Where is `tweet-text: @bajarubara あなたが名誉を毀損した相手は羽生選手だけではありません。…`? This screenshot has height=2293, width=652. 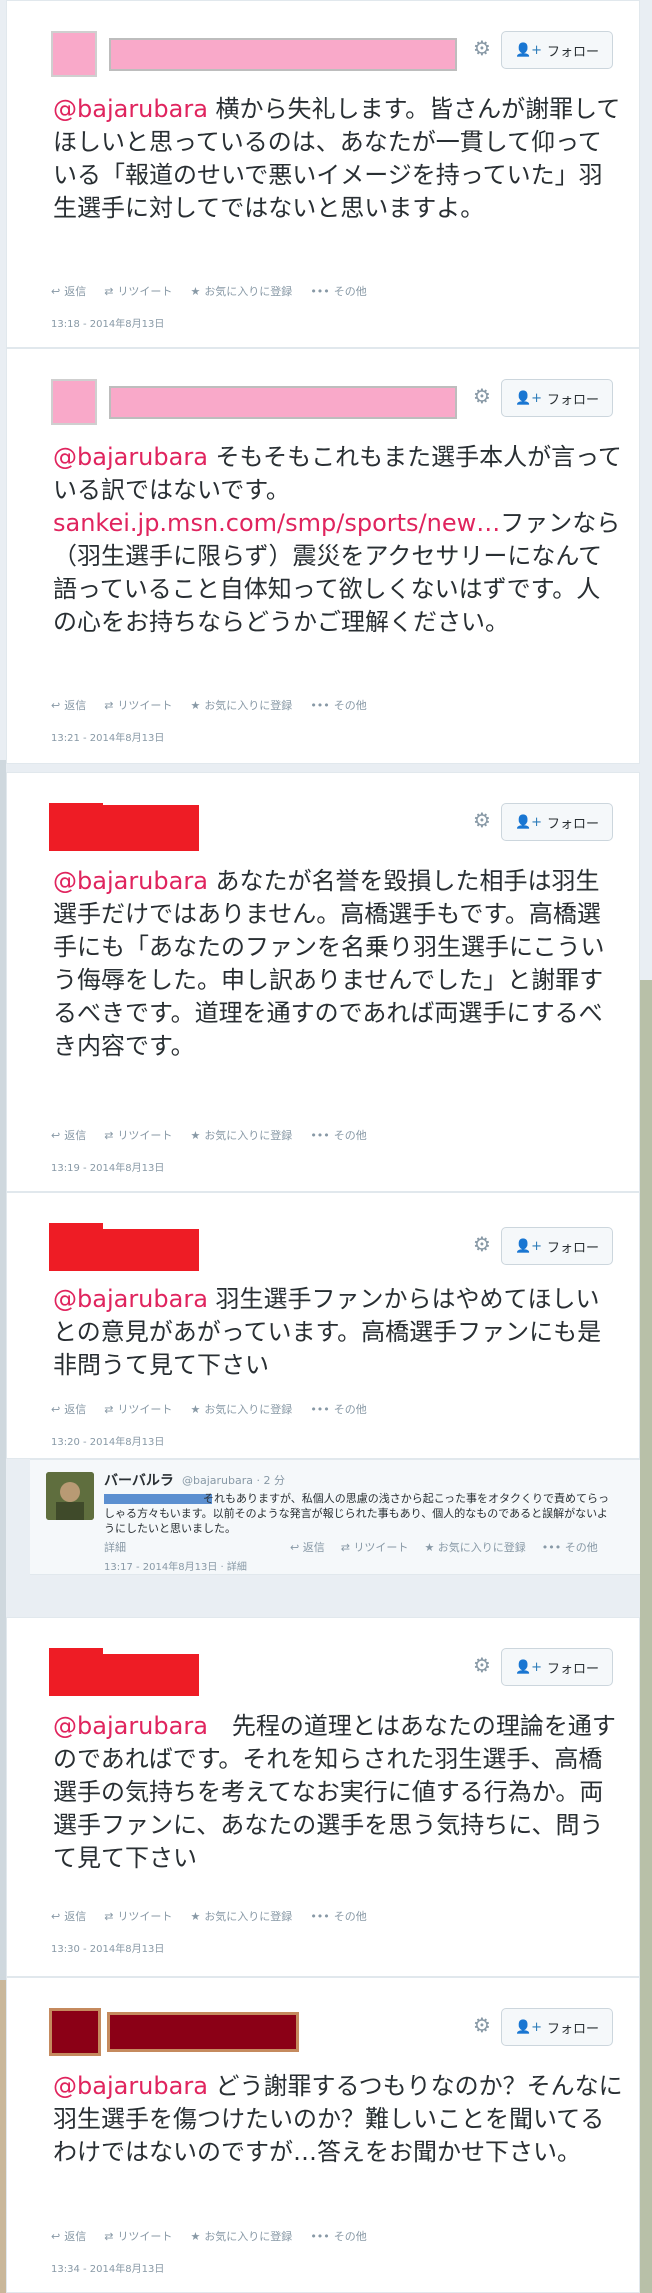 tweet-text: @bajarubara あなたが名誉を毀損した相手は羽生選手だけではありません。… is located at coordinates (329, 963).